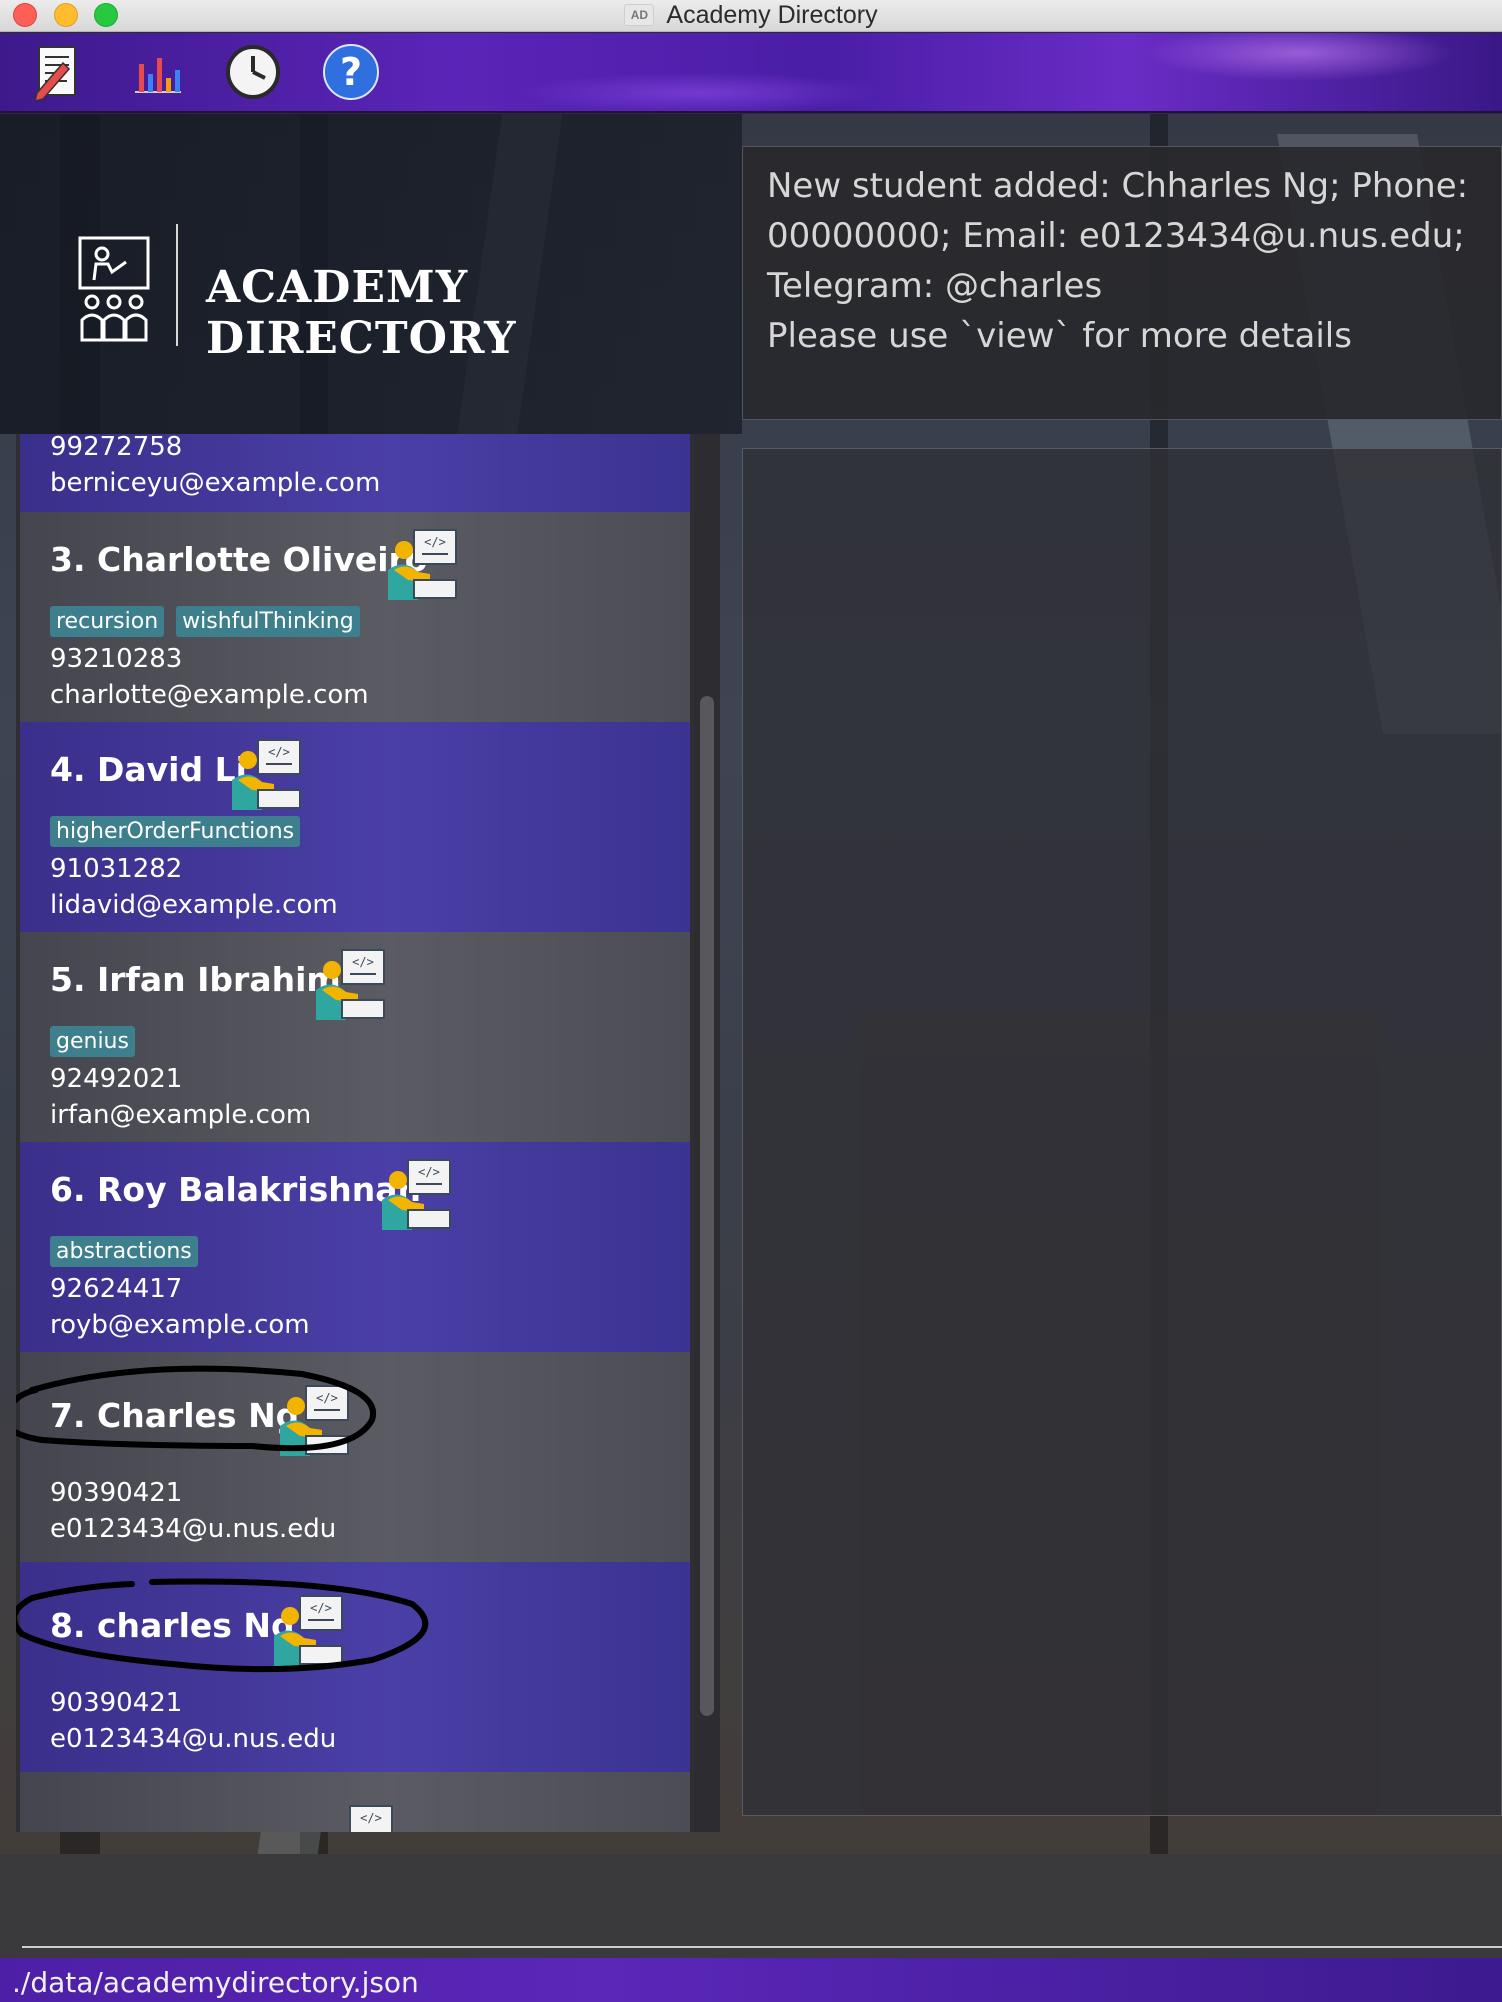 The width and height of the screenshot is (1502, 2002). I want to click on student-tags: genius, so click(92, 1041).